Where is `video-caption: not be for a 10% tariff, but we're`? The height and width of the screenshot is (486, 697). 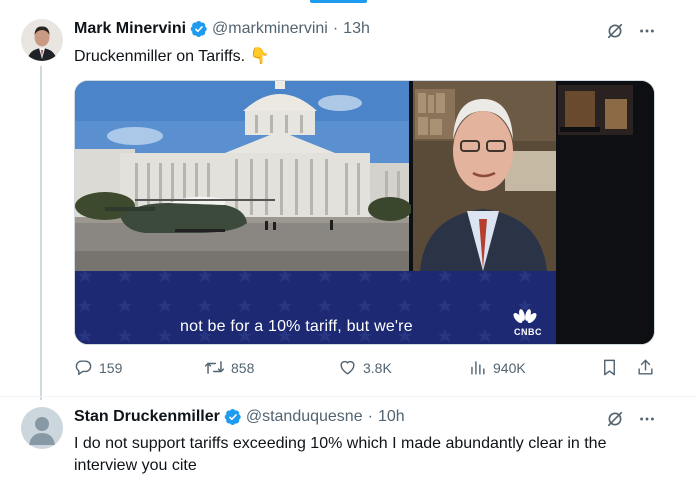
video-caption: not be for a 10% tariff, but we're is located at coordinates (296, 326).